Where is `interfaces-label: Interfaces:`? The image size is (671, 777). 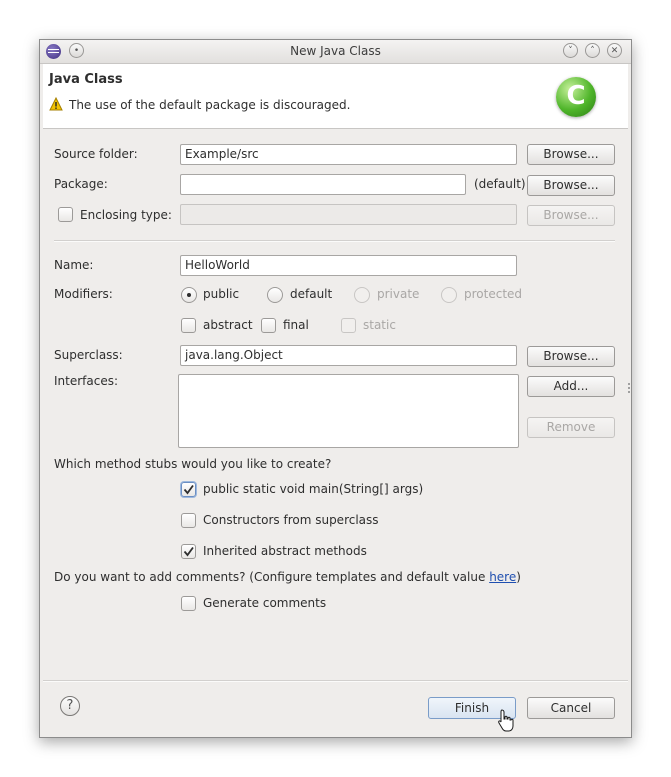
interfaces-label: Interfaces: is located at coordinates (86, 381).